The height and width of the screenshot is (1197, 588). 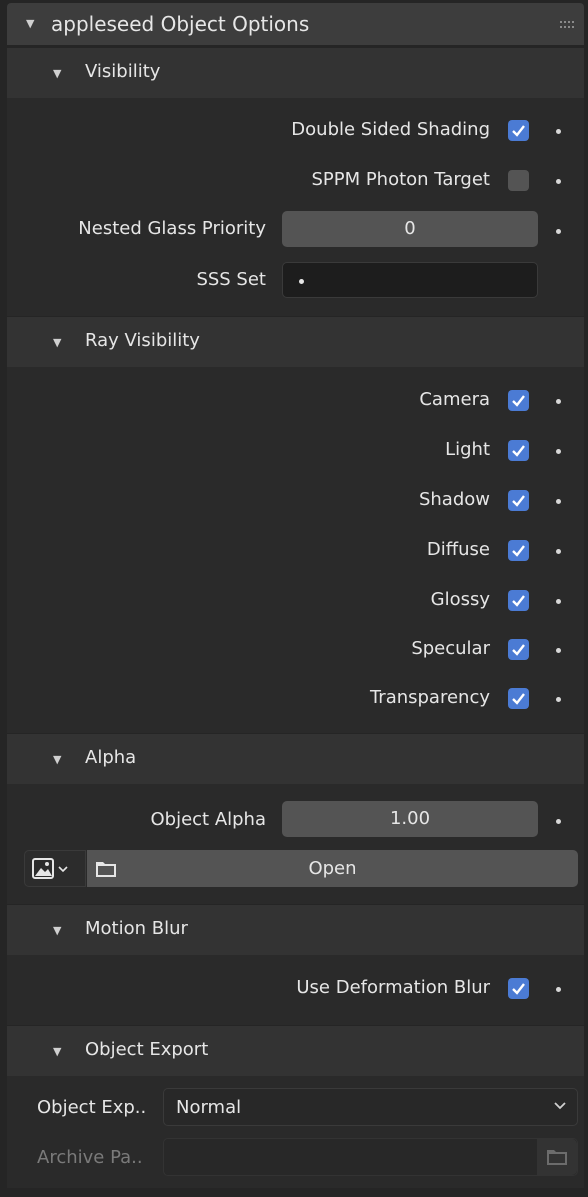 I want to click on sss-set-label: SSS Set, so click(x=231, y=279).